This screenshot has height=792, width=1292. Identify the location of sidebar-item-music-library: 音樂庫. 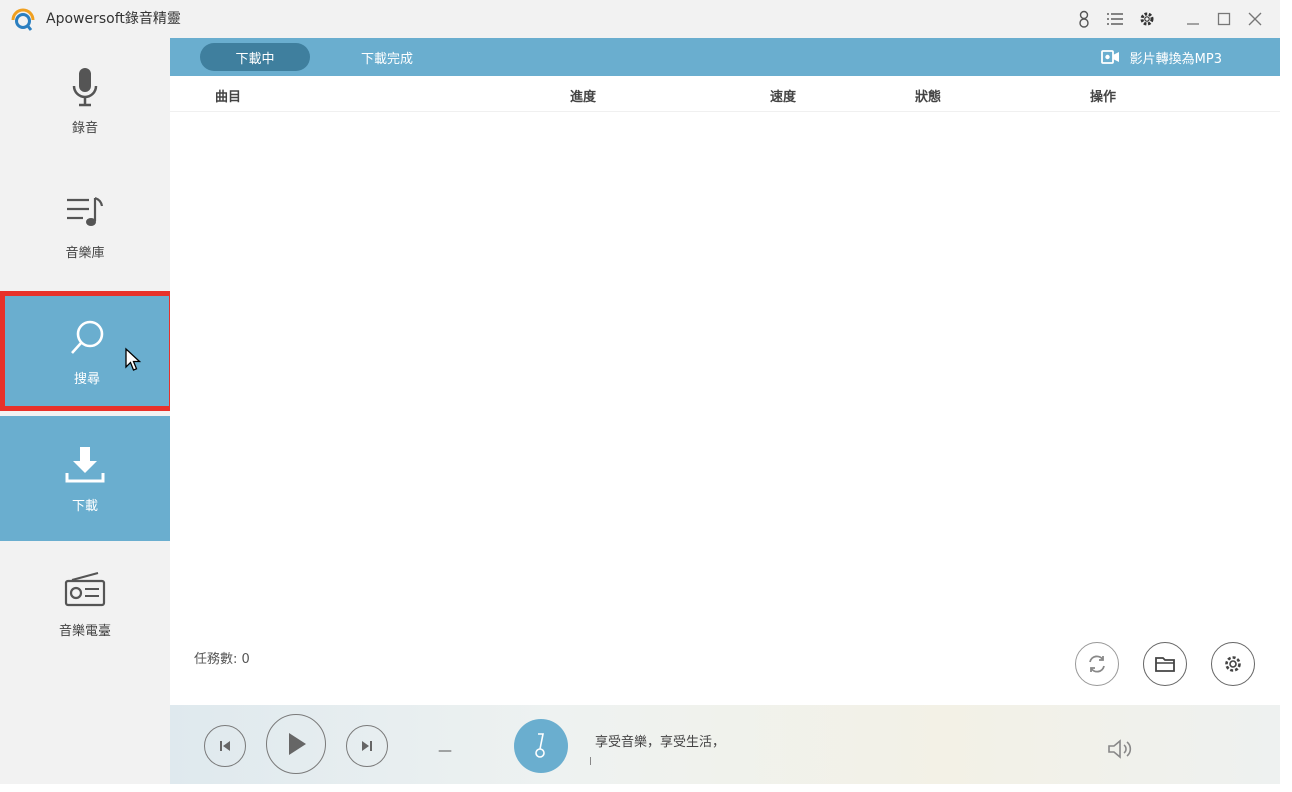
(85, 225).